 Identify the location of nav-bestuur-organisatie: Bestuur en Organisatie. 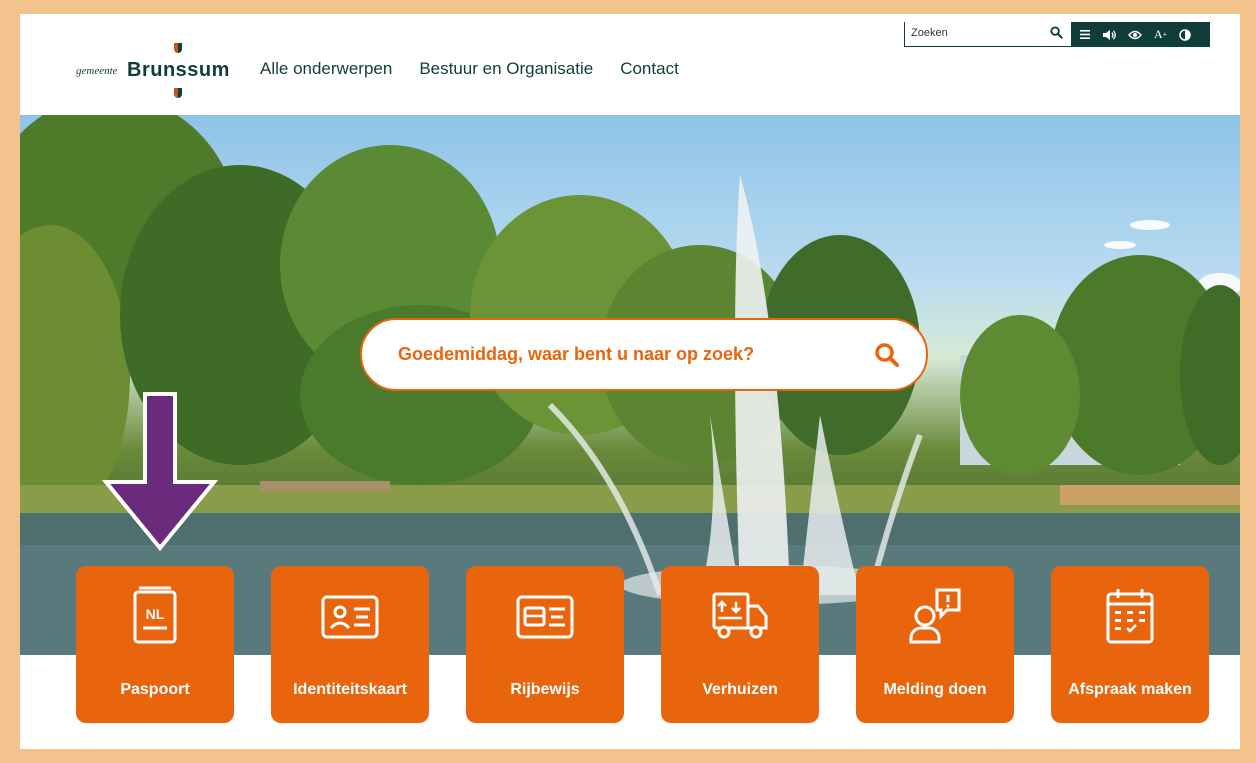
(506, 69).